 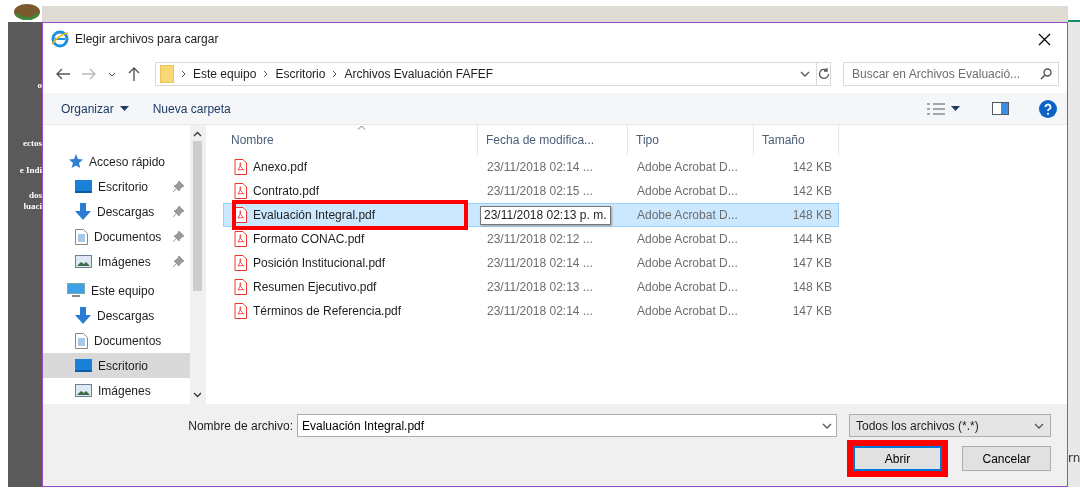 What do you see at coordinates (1074, 21) in the screenshot?
I see `header-strip` at bounding box center [1074, 21].